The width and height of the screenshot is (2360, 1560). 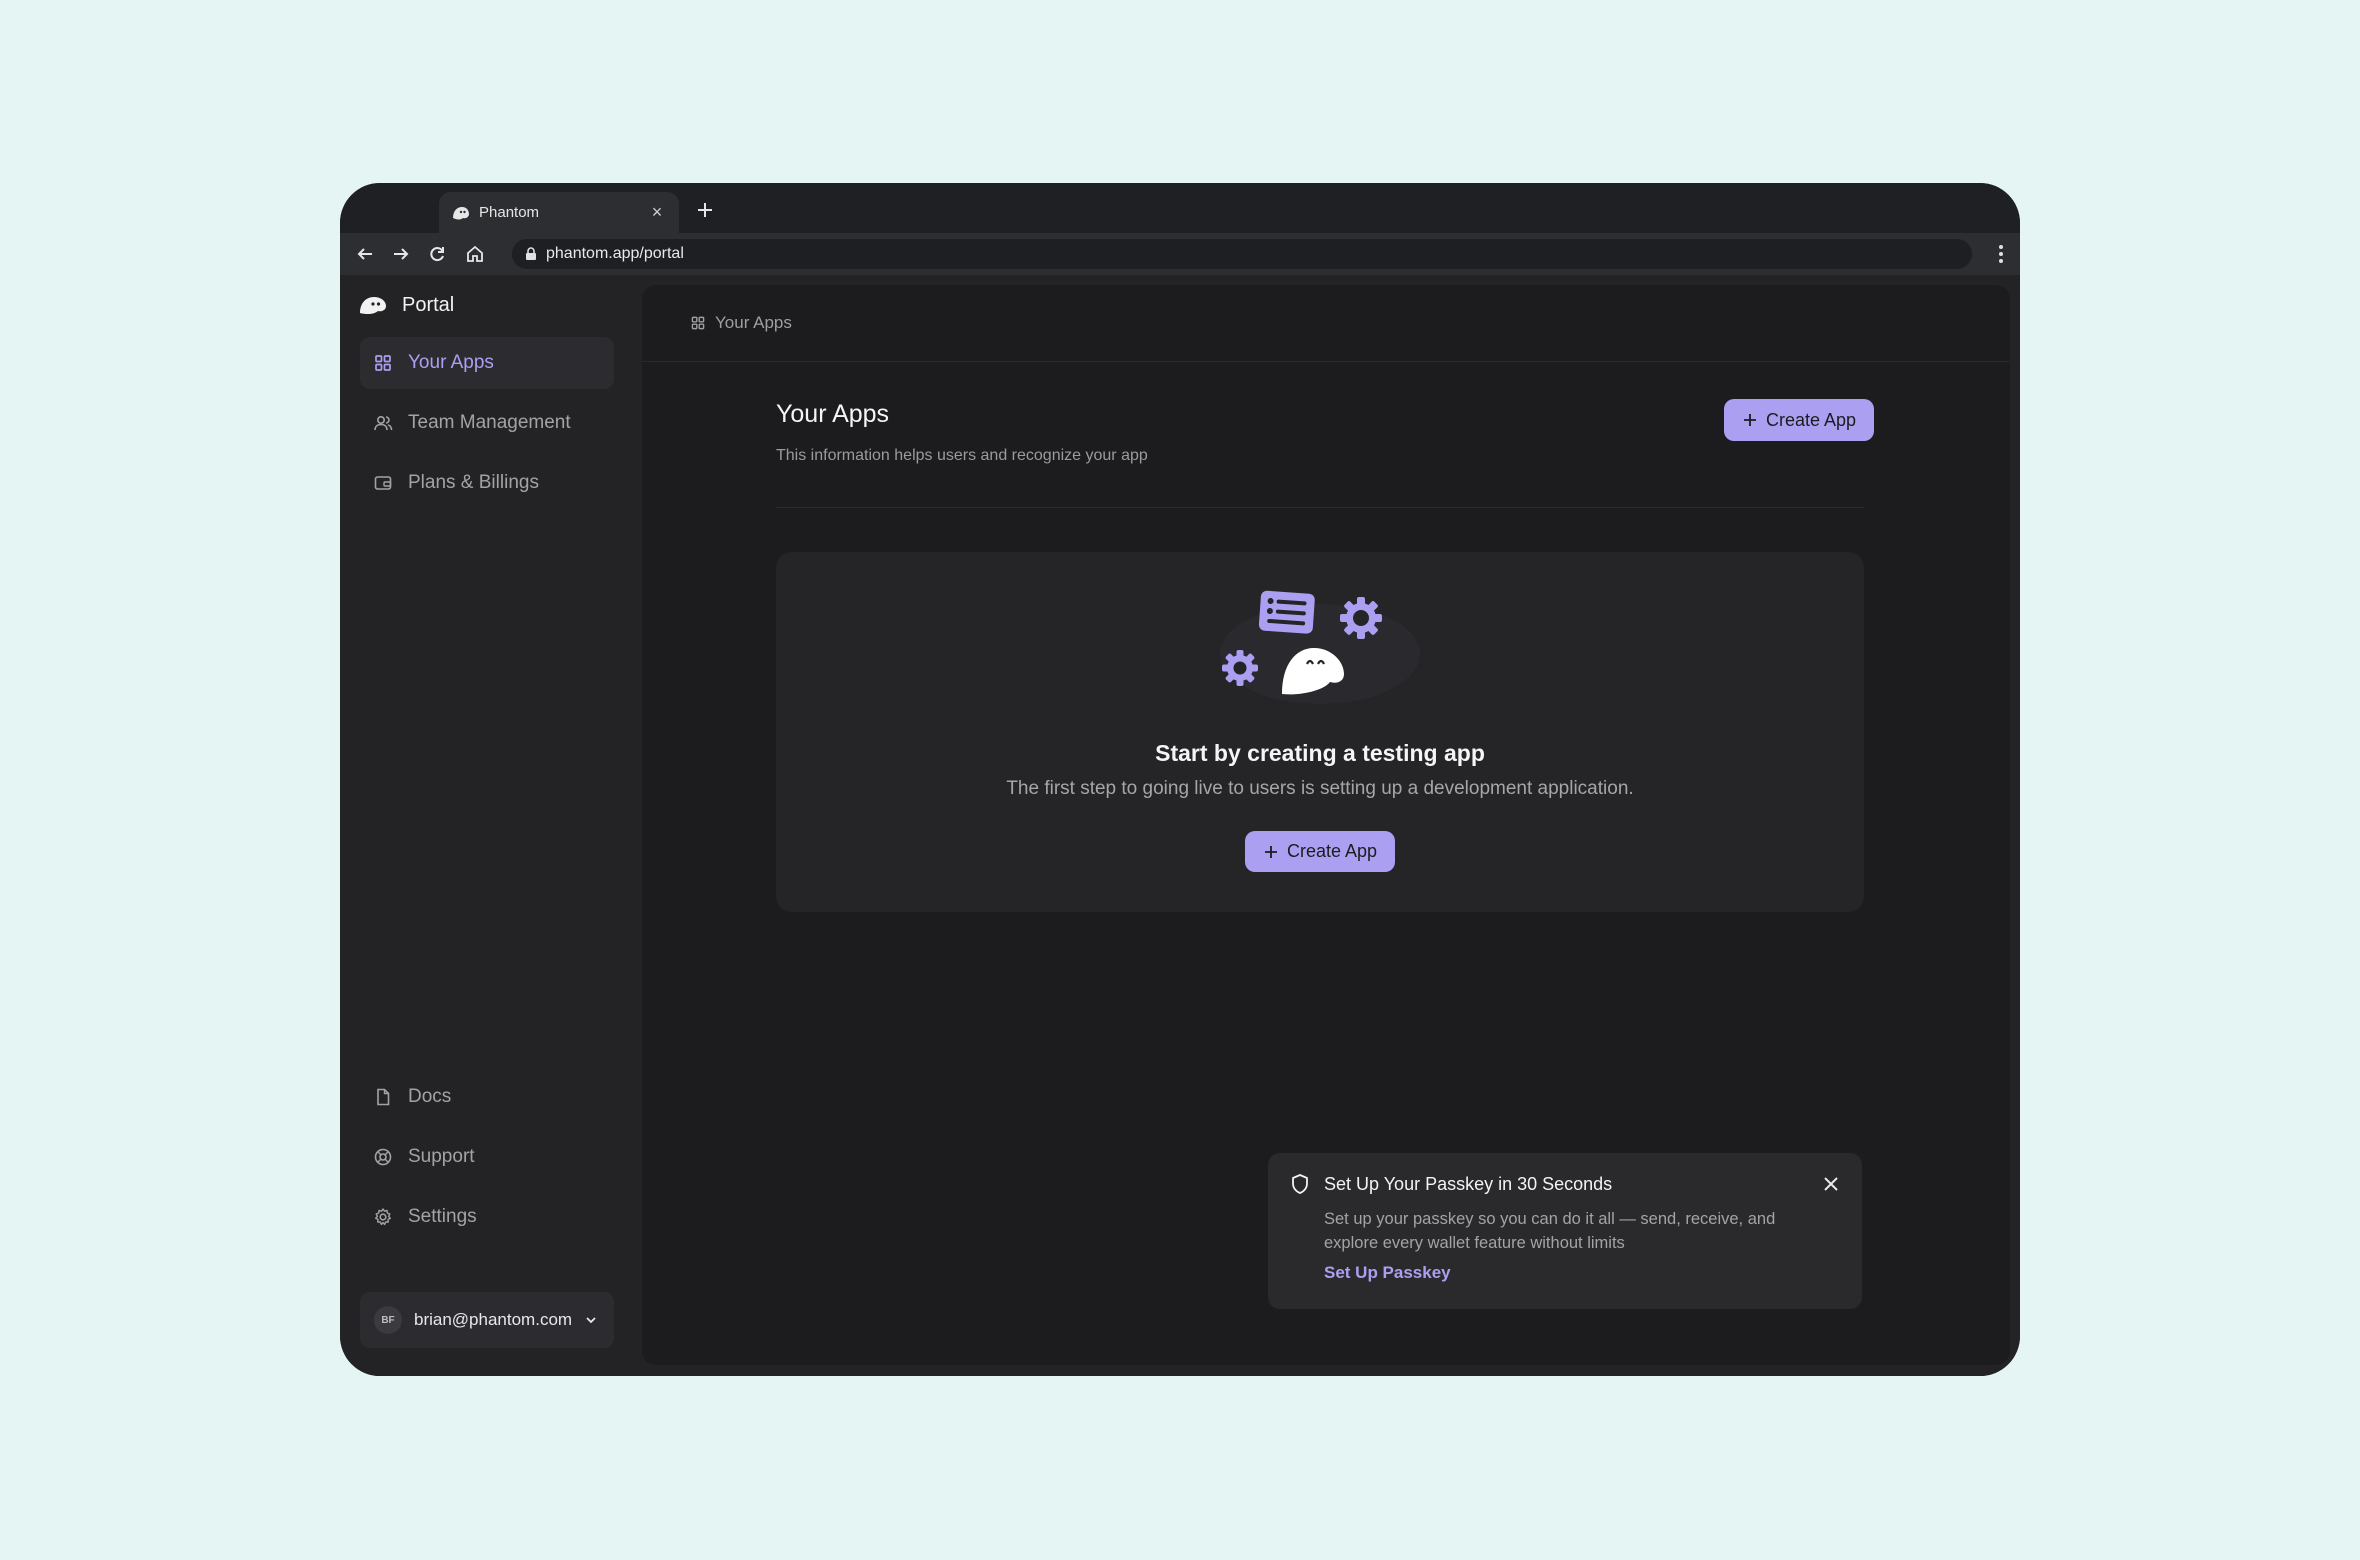 I want to click on sidebar-item-label: Plans & Billings, so click(x=473, y=482).